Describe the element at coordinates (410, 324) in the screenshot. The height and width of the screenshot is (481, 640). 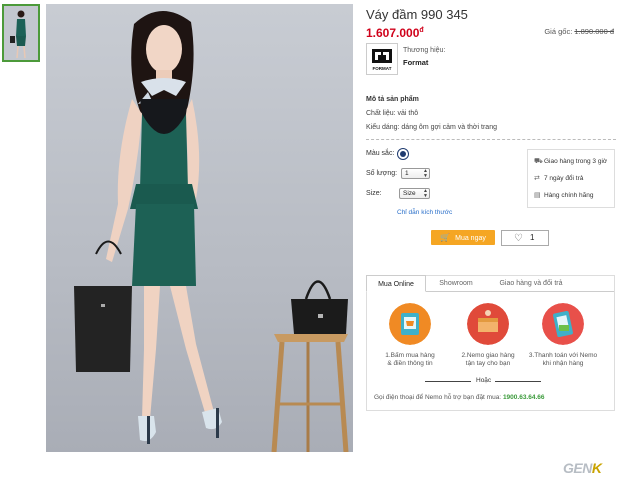
I see `shopping-cart-step-icon` at that location.